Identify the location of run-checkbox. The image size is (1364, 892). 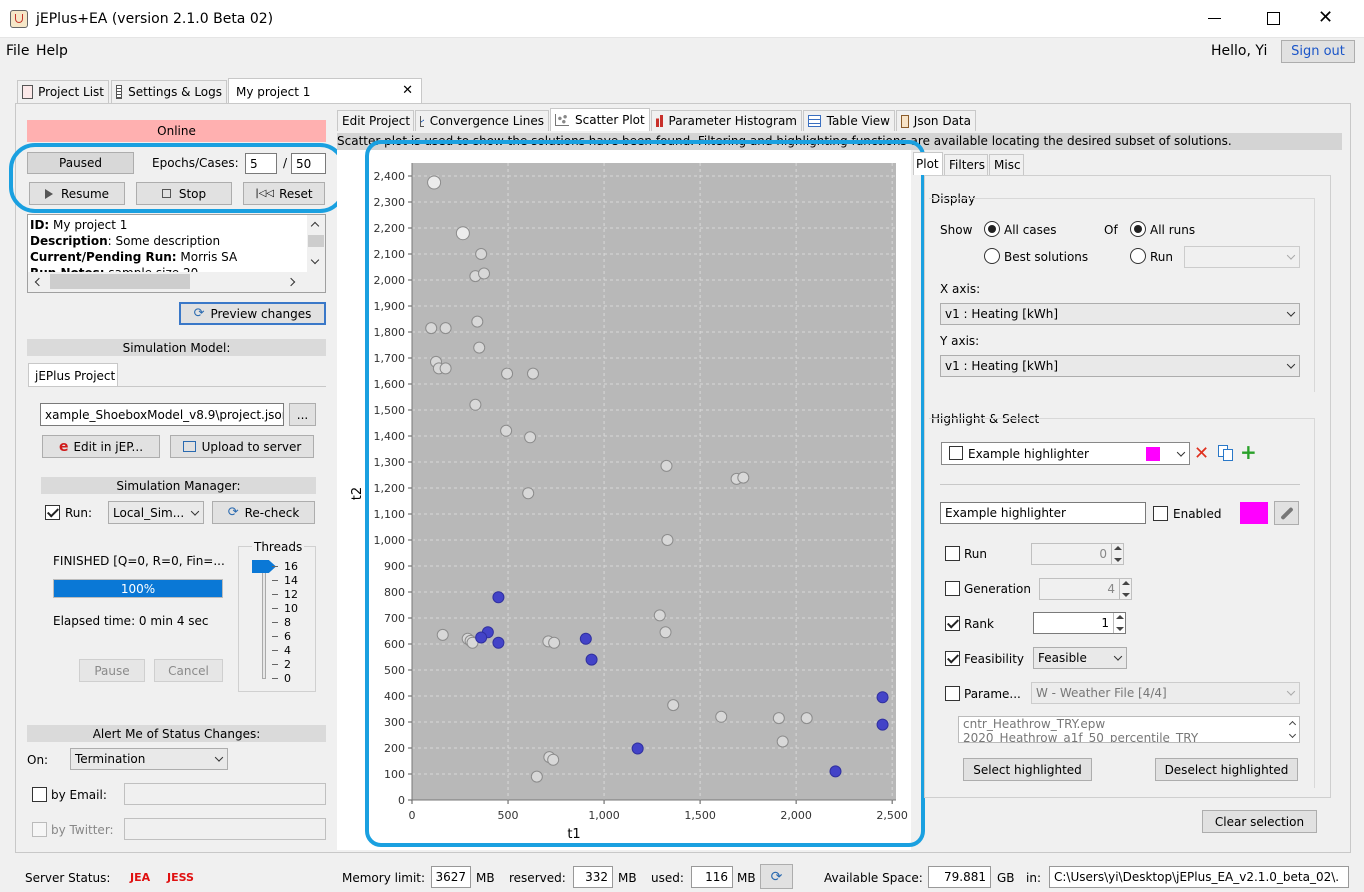
(52, 512).